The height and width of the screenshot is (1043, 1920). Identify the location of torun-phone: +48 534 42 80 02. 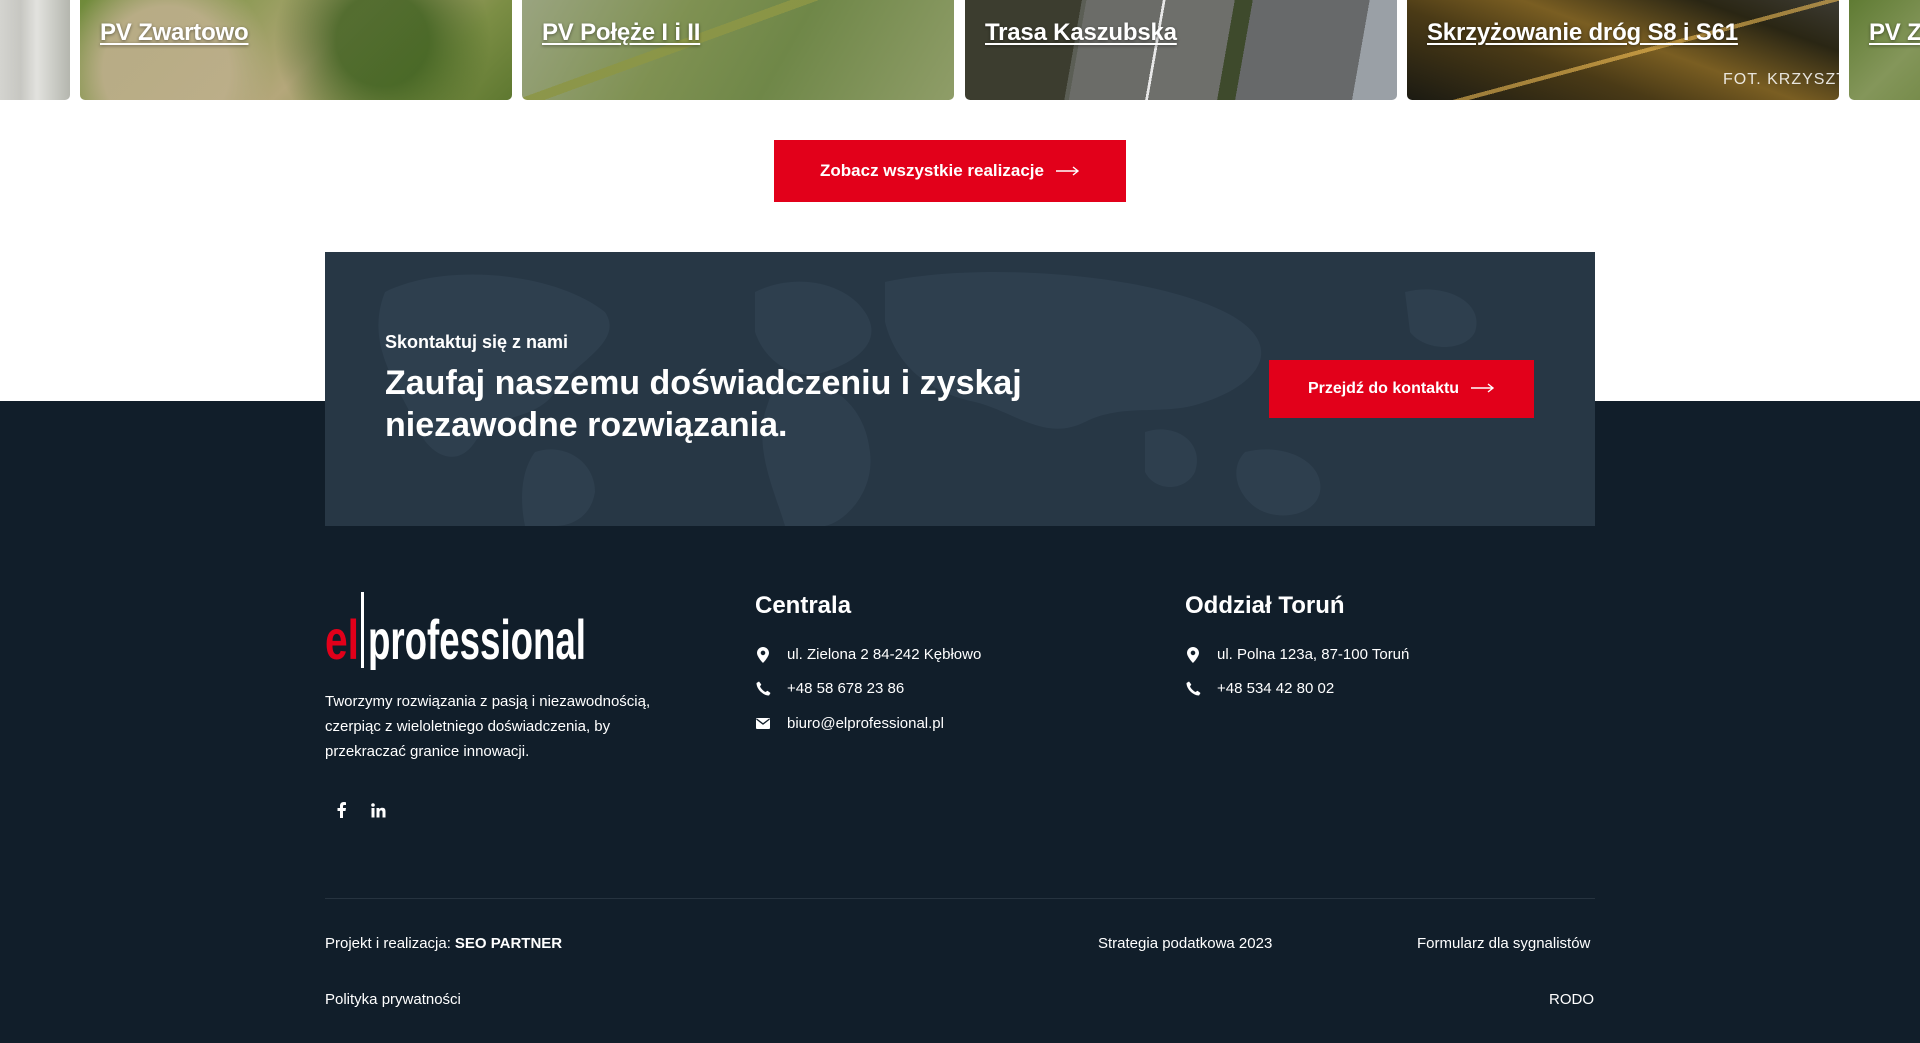
(1259, 688).